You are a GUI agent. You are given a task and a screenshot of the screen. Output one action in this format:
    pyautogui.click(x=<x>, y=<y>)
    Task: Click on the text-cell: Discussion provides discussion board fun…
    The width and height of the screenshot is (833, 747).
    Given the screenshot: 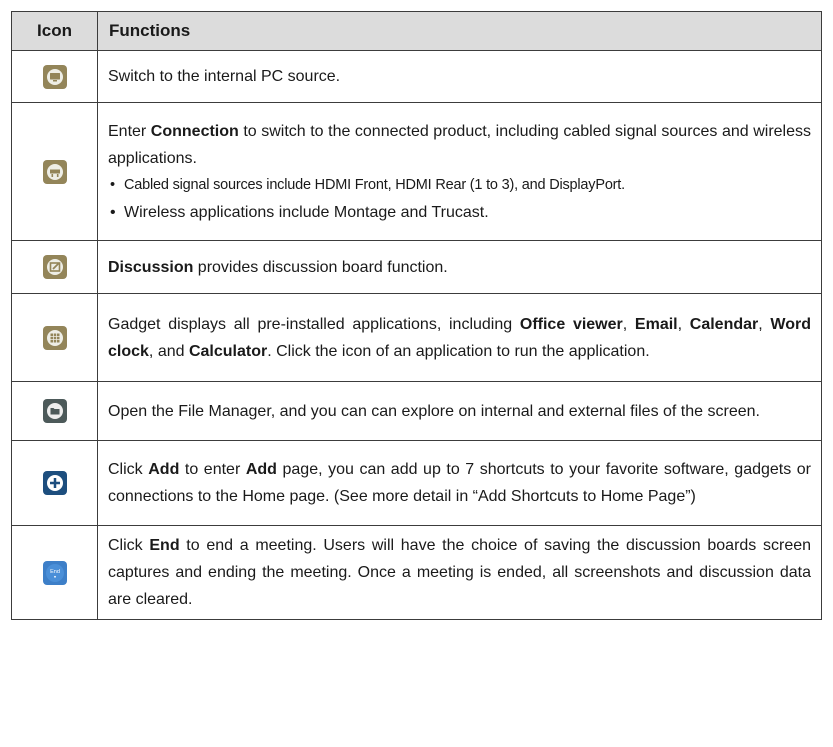 What is the action you would take?
    pyautogui.click(x=459, y=267)
    